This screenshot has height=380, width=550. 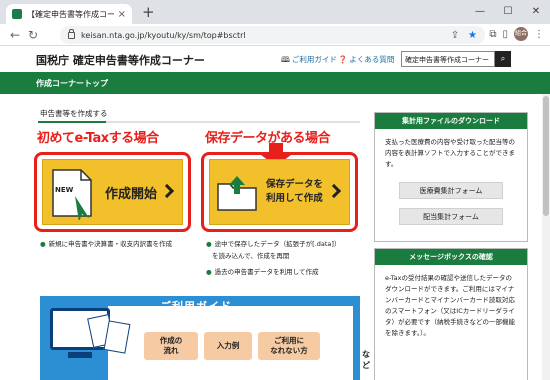 What do you see at coordinates (131, 192) in the screenshot?
I see `create-start-label: 作成開始` at bounding box center [131, 192].